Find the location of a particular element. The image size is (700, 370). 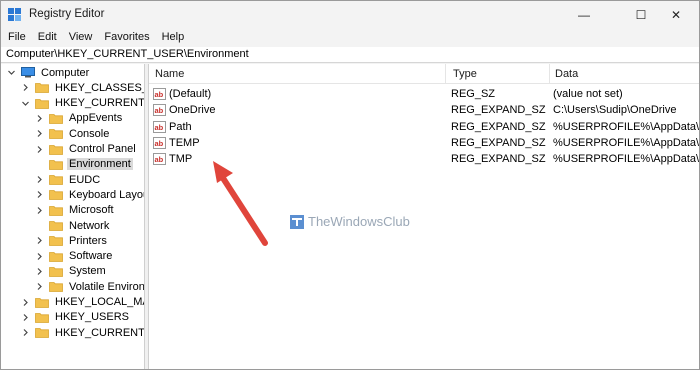

tree-item: HKEY_CURRENT_USER is located at coordinates (83, 103).